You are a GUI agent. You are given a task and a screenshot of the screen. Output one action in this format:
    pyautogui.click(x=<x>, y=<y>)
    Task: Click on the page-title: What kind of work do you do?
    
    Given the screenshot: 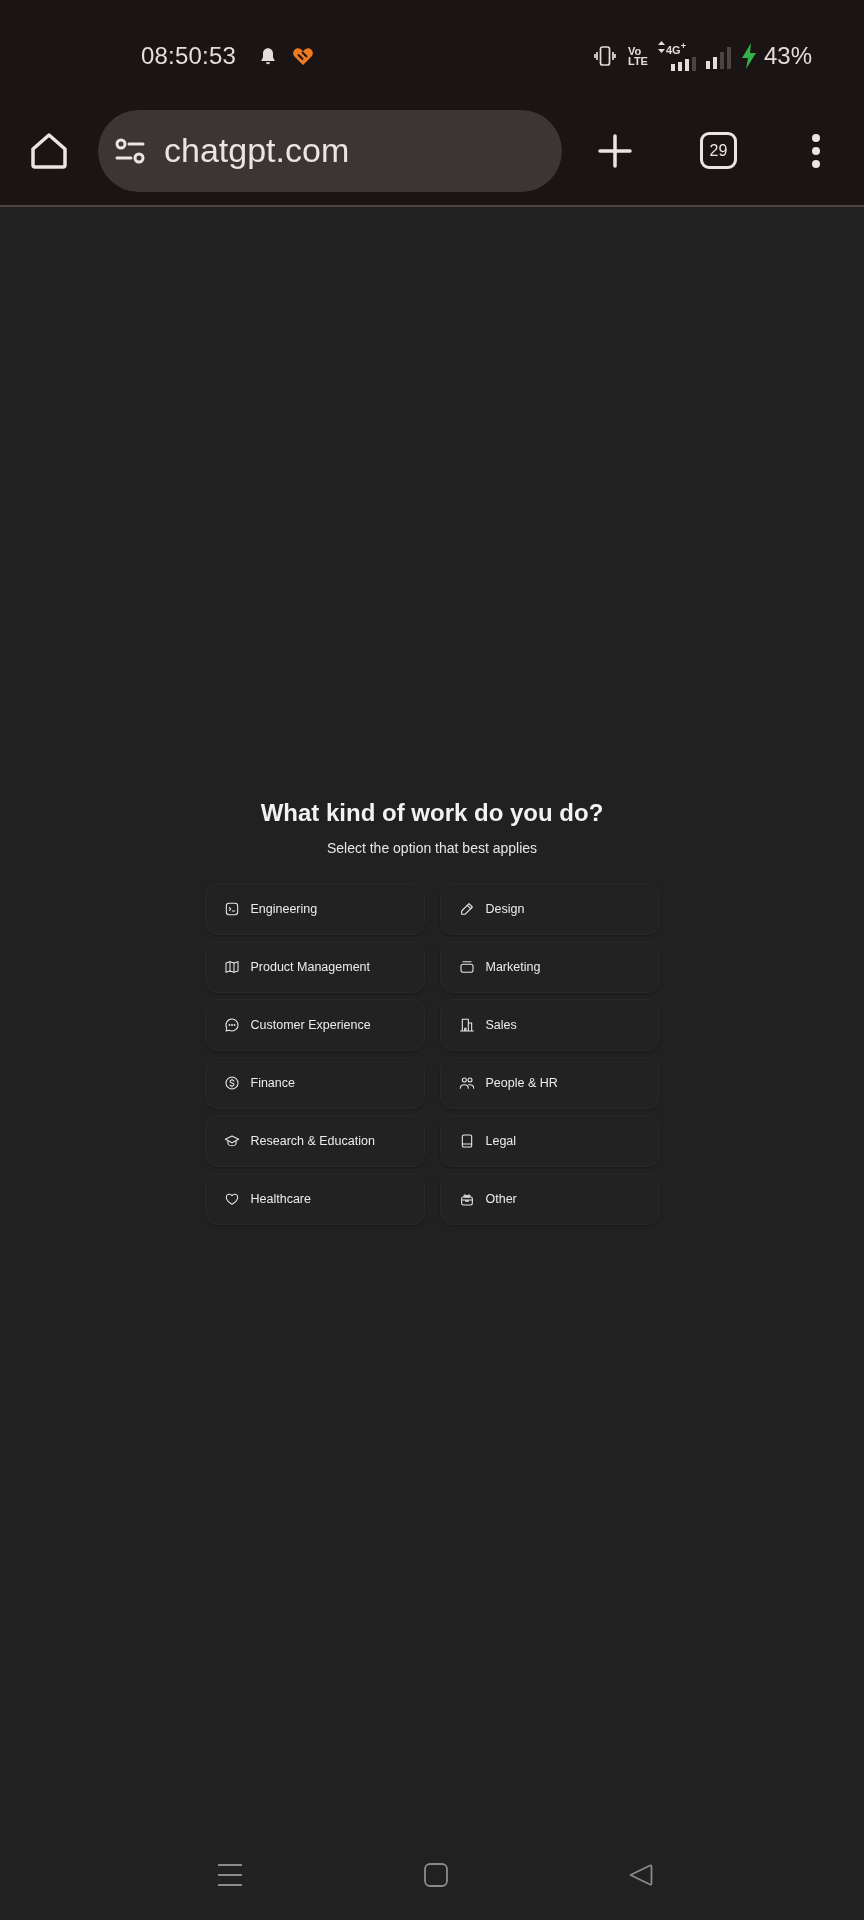 What is the action you would take?
    pyautogui.click(x=432, y=813)
    